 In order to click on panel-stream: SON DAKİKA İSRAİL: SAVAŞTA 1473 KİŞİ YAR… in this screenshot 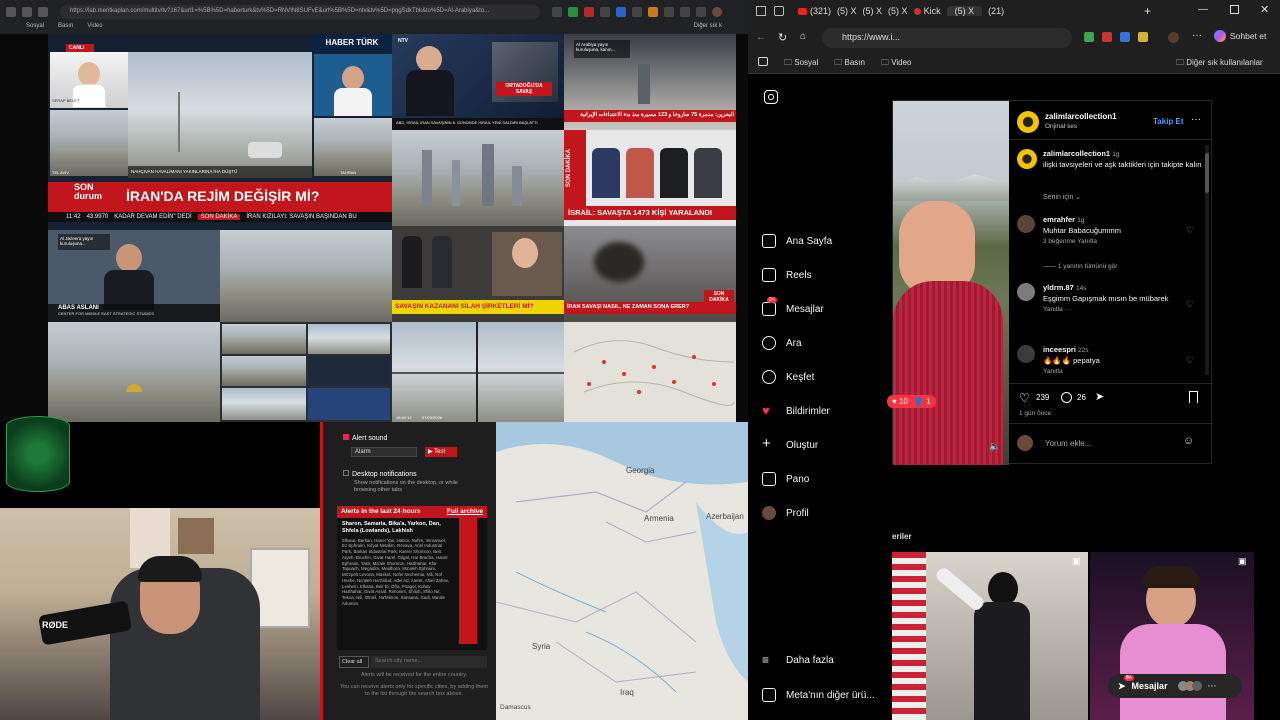, I will do `click(650, 178)`.